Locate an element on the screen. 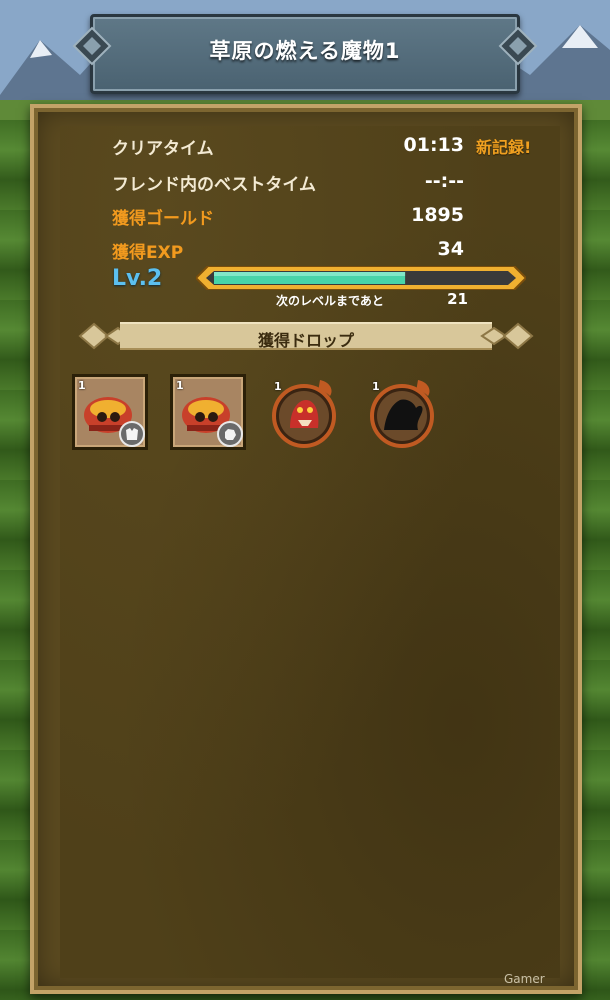 The image size is (610, 1000). ornament-left-icon is located at coordinates (92, 46).